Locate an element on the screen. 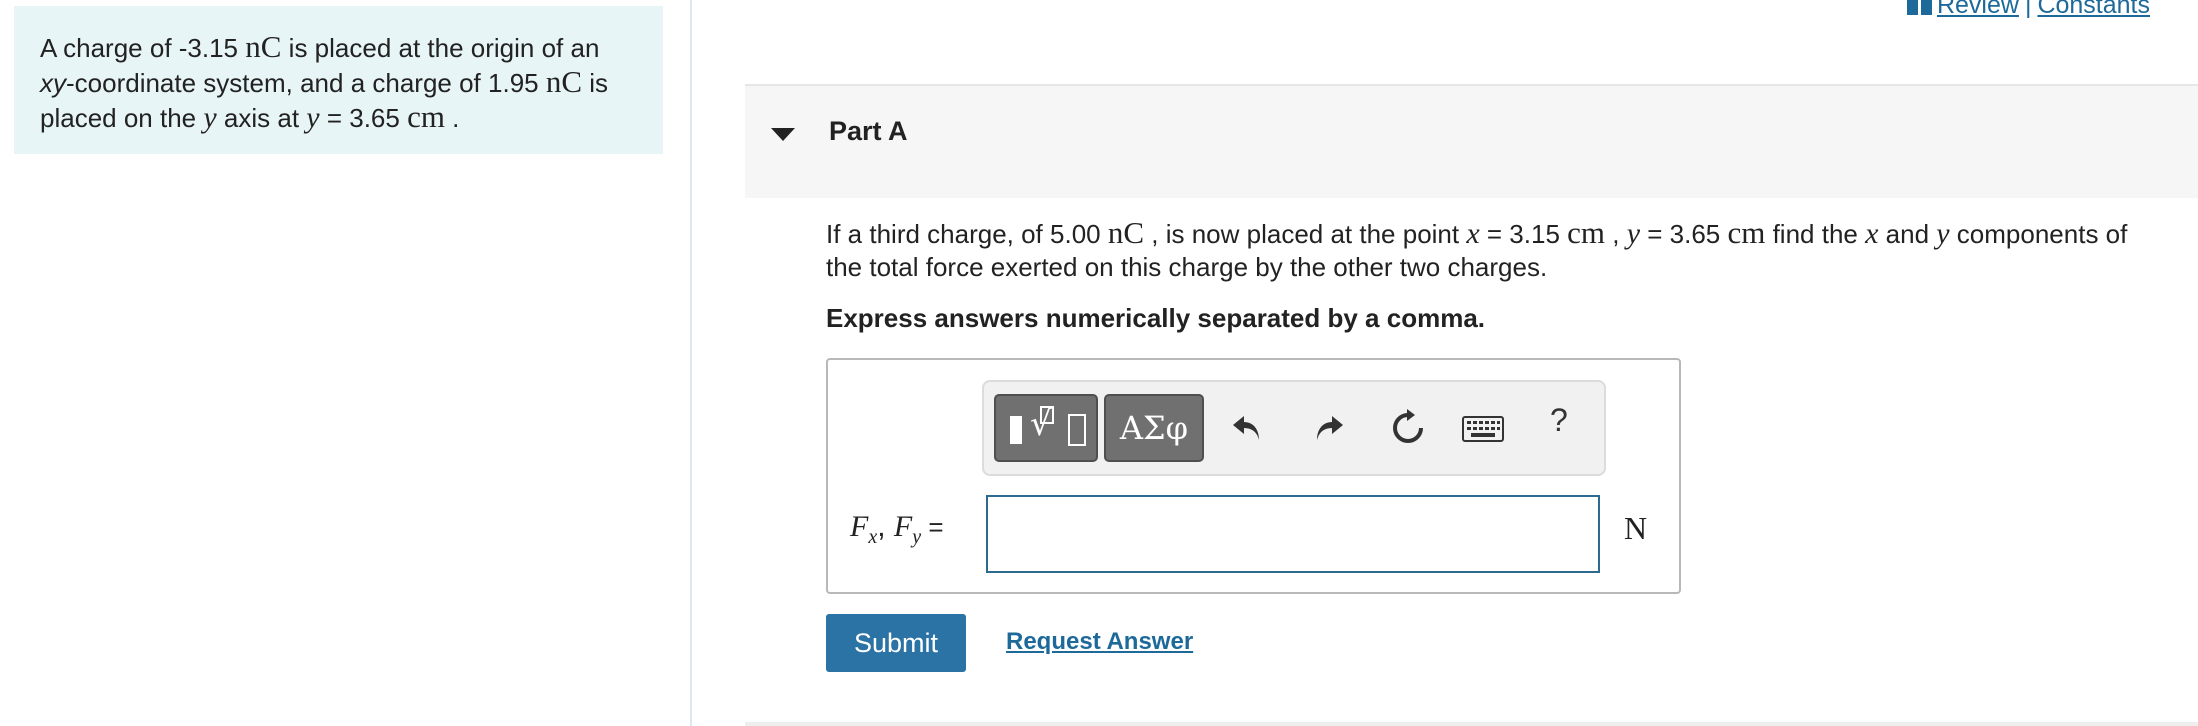 This screenshot has height=726, width=2198. question-var-y-2: y is located at coordinates (1943, 233).